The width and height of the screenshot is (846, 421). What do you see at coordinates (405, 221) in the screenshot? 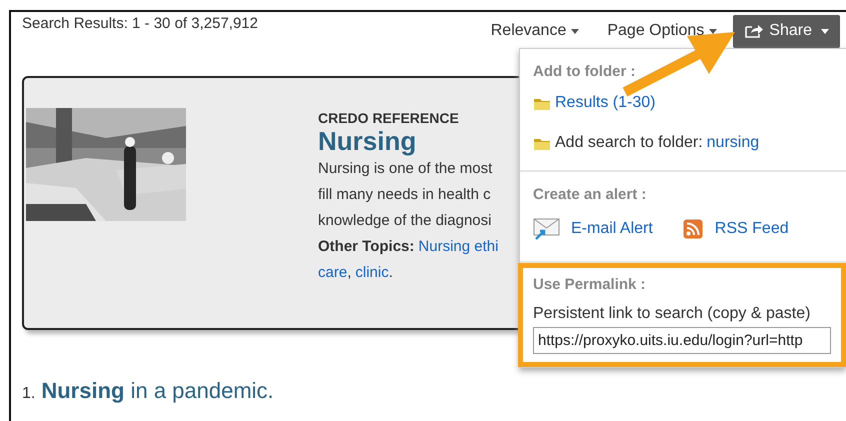
I see `summary-line: knowledge of the diagnosi` at bounding box center [405, 221].